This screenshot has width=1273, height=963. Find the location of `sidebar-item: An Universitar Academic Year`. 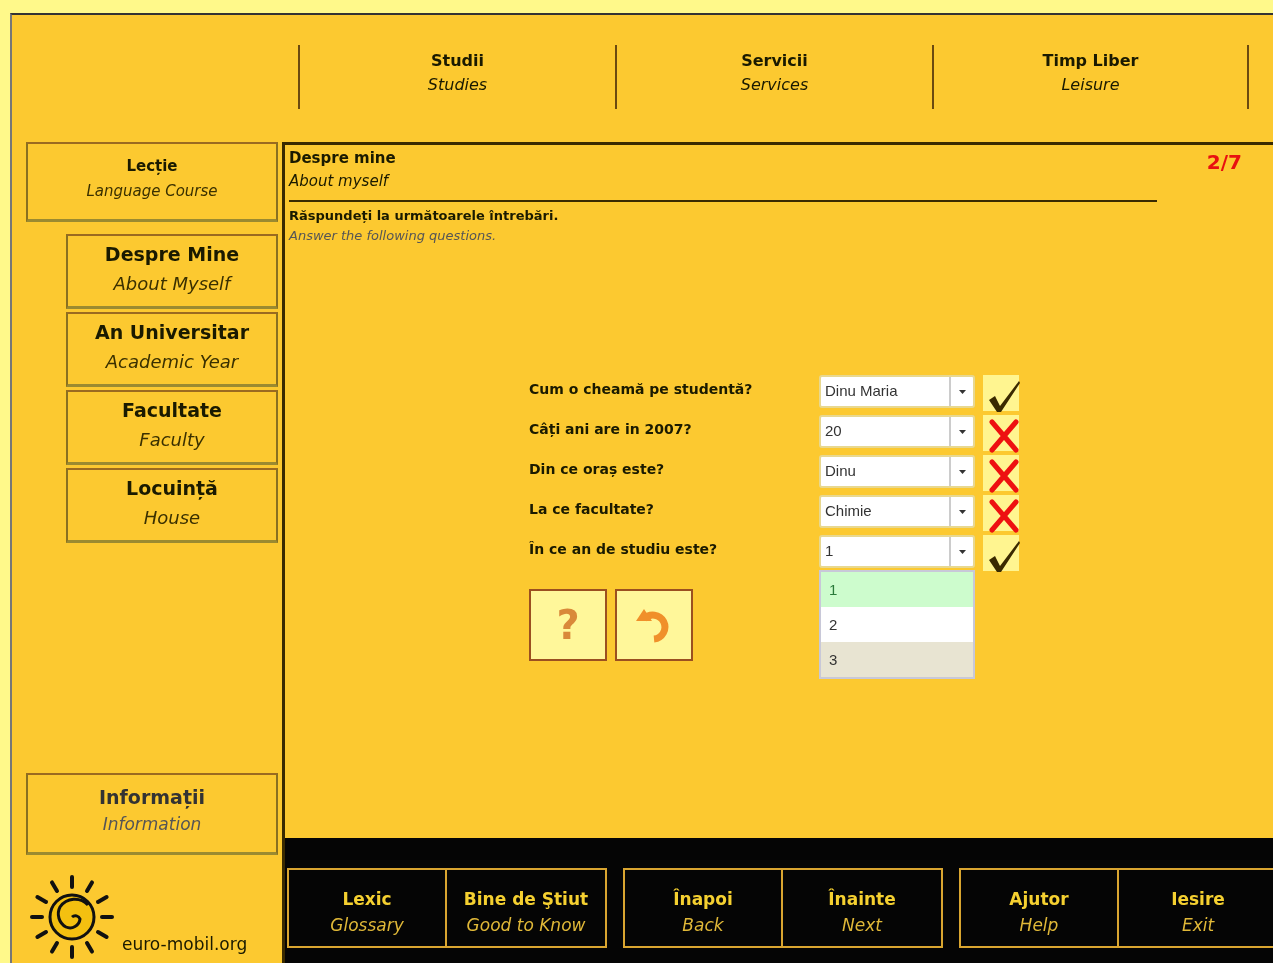

sidebar-item: An Universitar Academic Year is located at coordinates (172, 349).